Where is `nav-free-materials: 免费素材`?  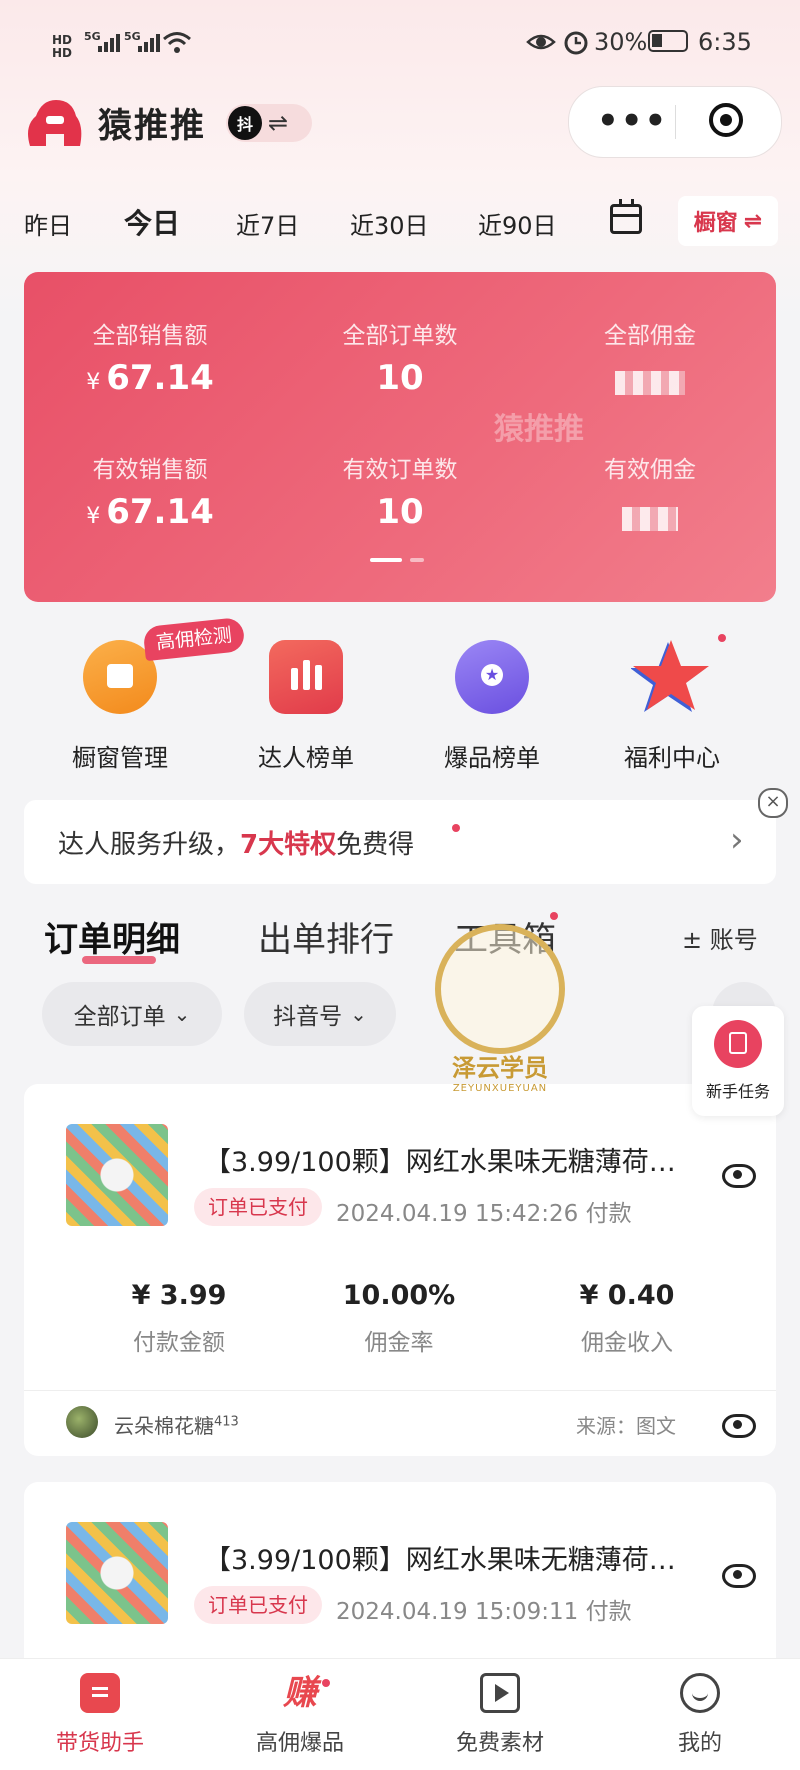
nav-free-materials: 免费素材 is located at coordinates (500, 1715).